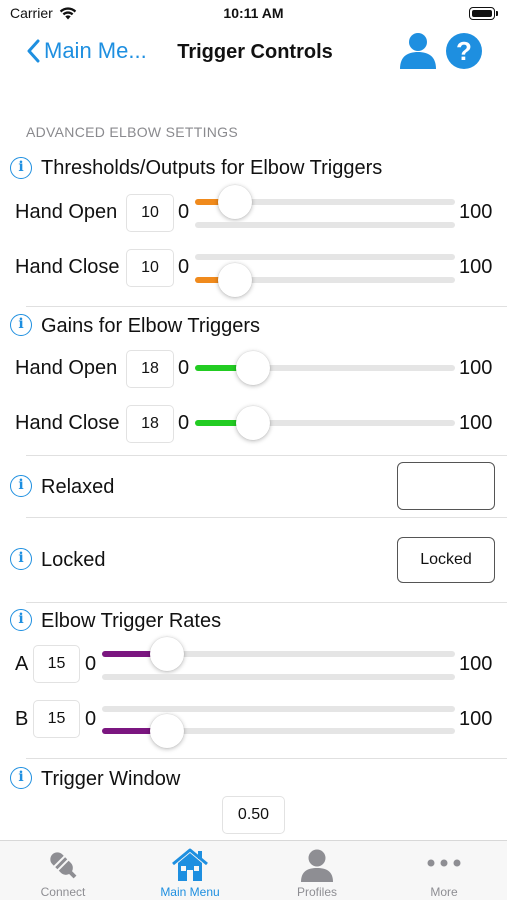  I want to click on more-icon, so click(444, 863).